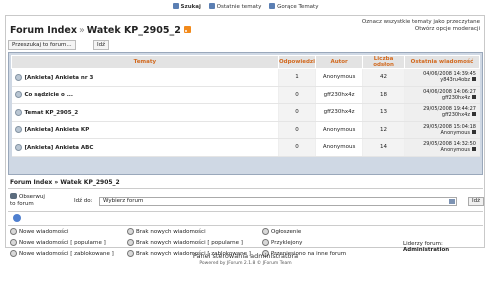 The width and height of the screenshot is (491, 300). What do you see at coordinates (189, 243) in the screenshot?
I see `legend-item: Brak nowych wiadomości [ popularne ]` at bounding box center [189, 243].